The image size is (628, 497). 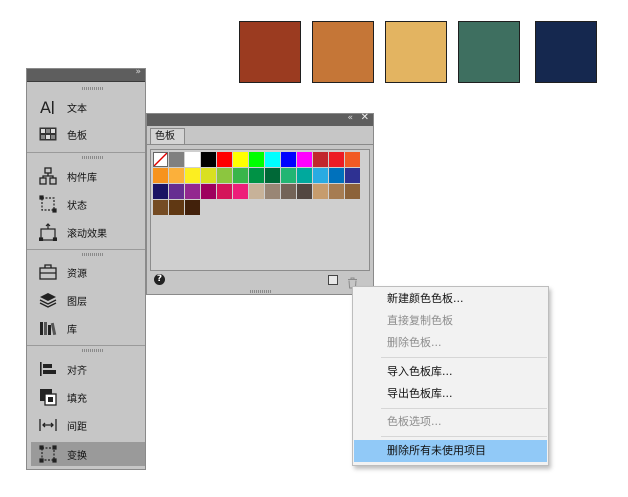 What do you see at coordinates (365, 117) in the screenshot?
I see `close-icon: ✕` at bounding box center [365, 117].